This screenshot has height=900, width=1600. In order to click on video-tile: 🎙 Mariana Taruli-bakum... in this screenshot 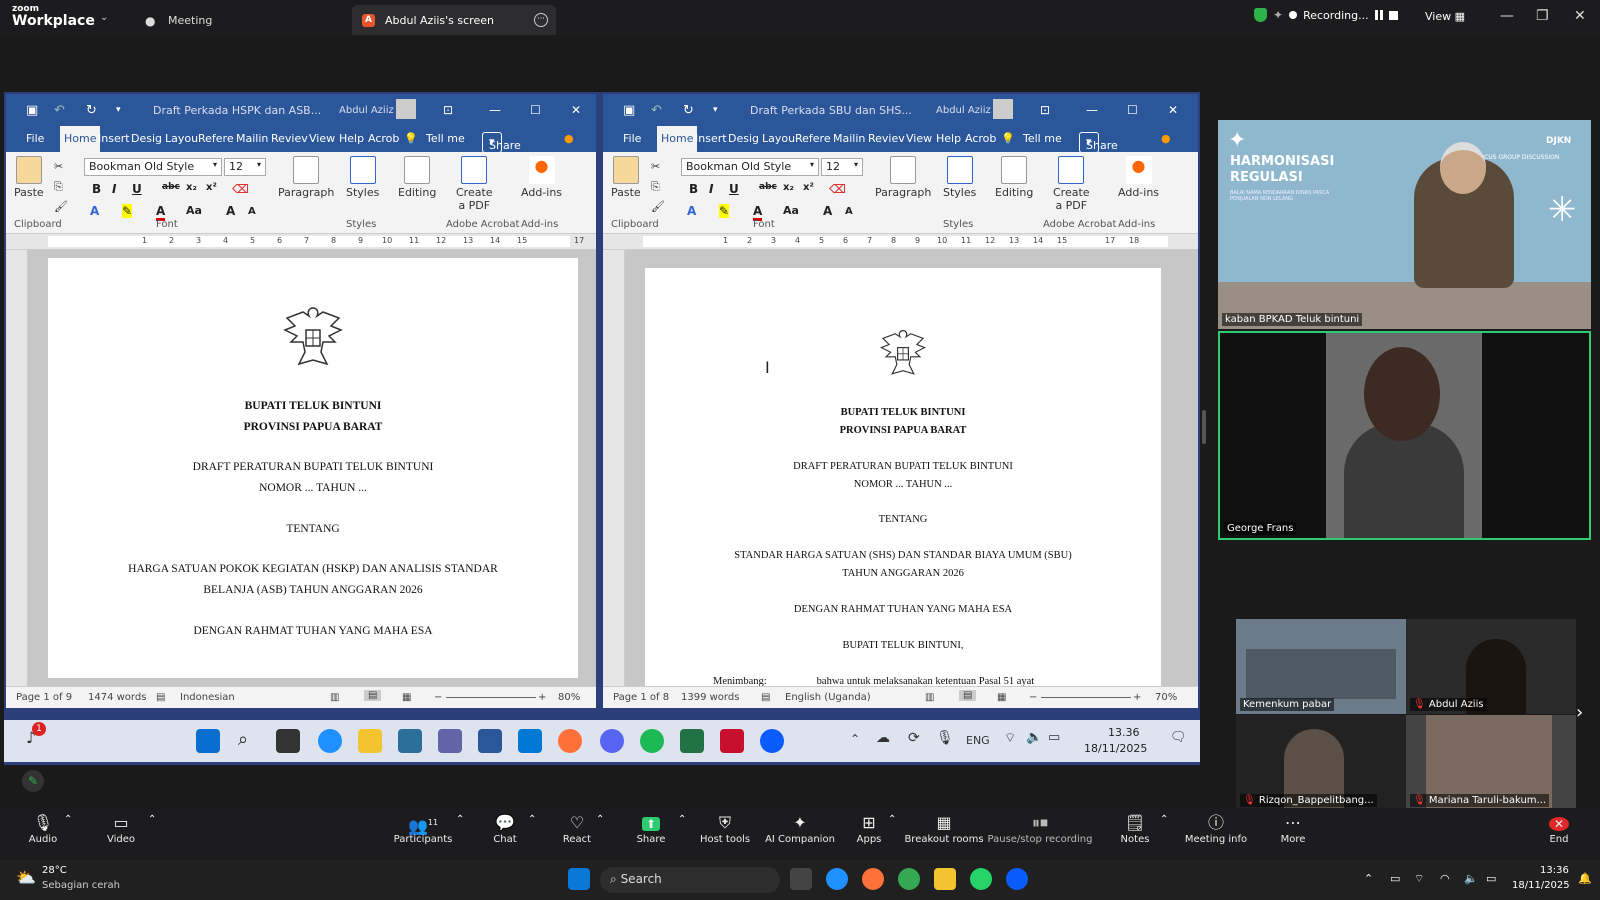, I will do `click(1491, 762)`.